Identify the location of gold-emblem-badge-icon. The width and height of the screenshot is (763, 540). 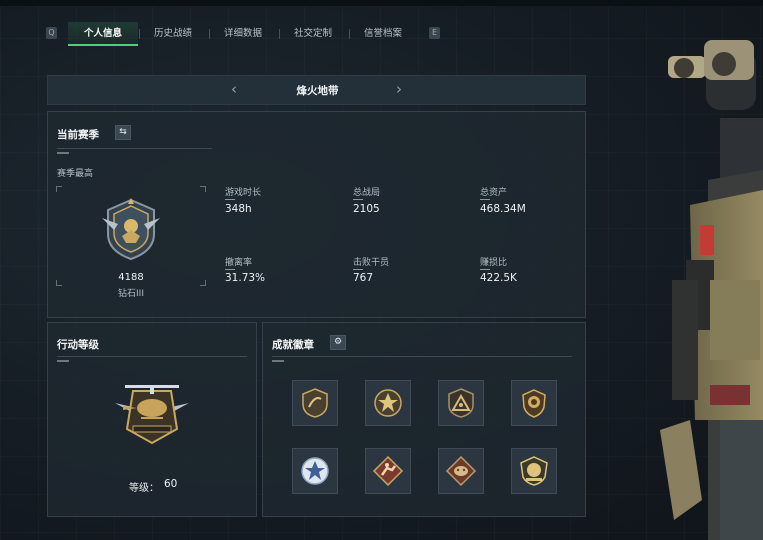
(534, 471).